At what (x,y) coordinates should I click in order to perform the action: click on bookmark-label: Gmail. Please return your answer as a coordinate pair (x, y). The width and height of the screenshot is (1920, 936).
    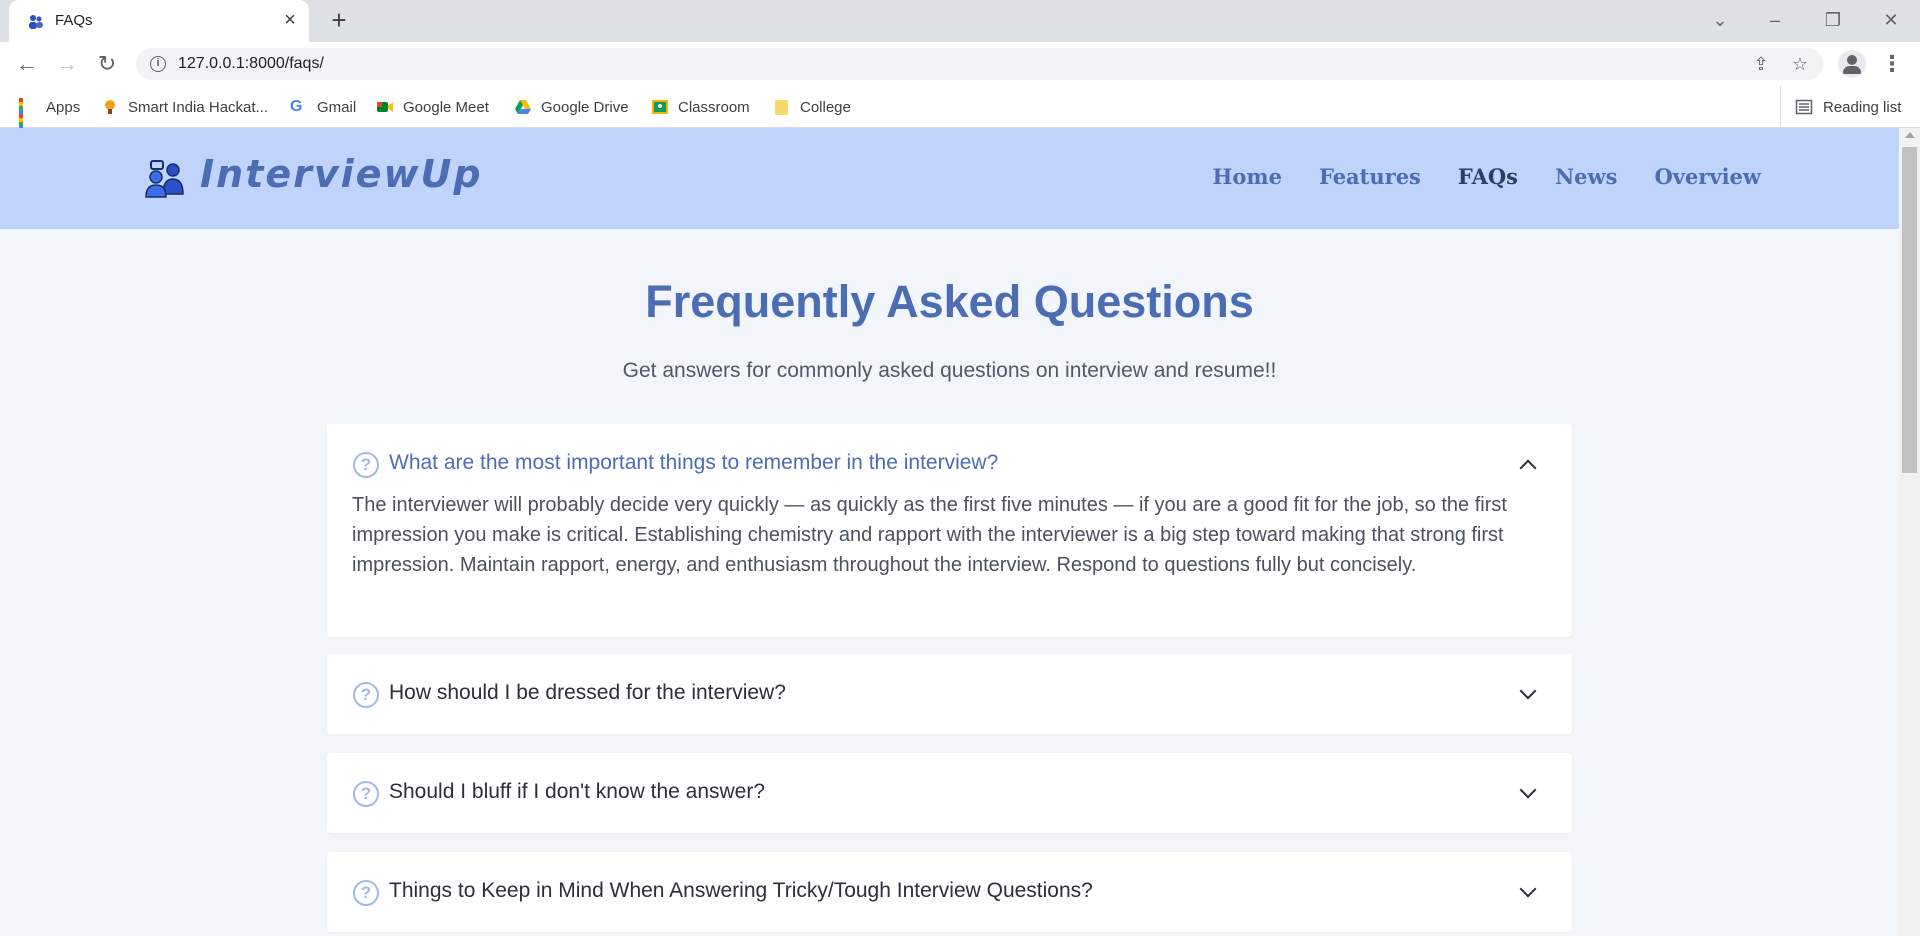
    Looking at the image, I should click on (337, 107).